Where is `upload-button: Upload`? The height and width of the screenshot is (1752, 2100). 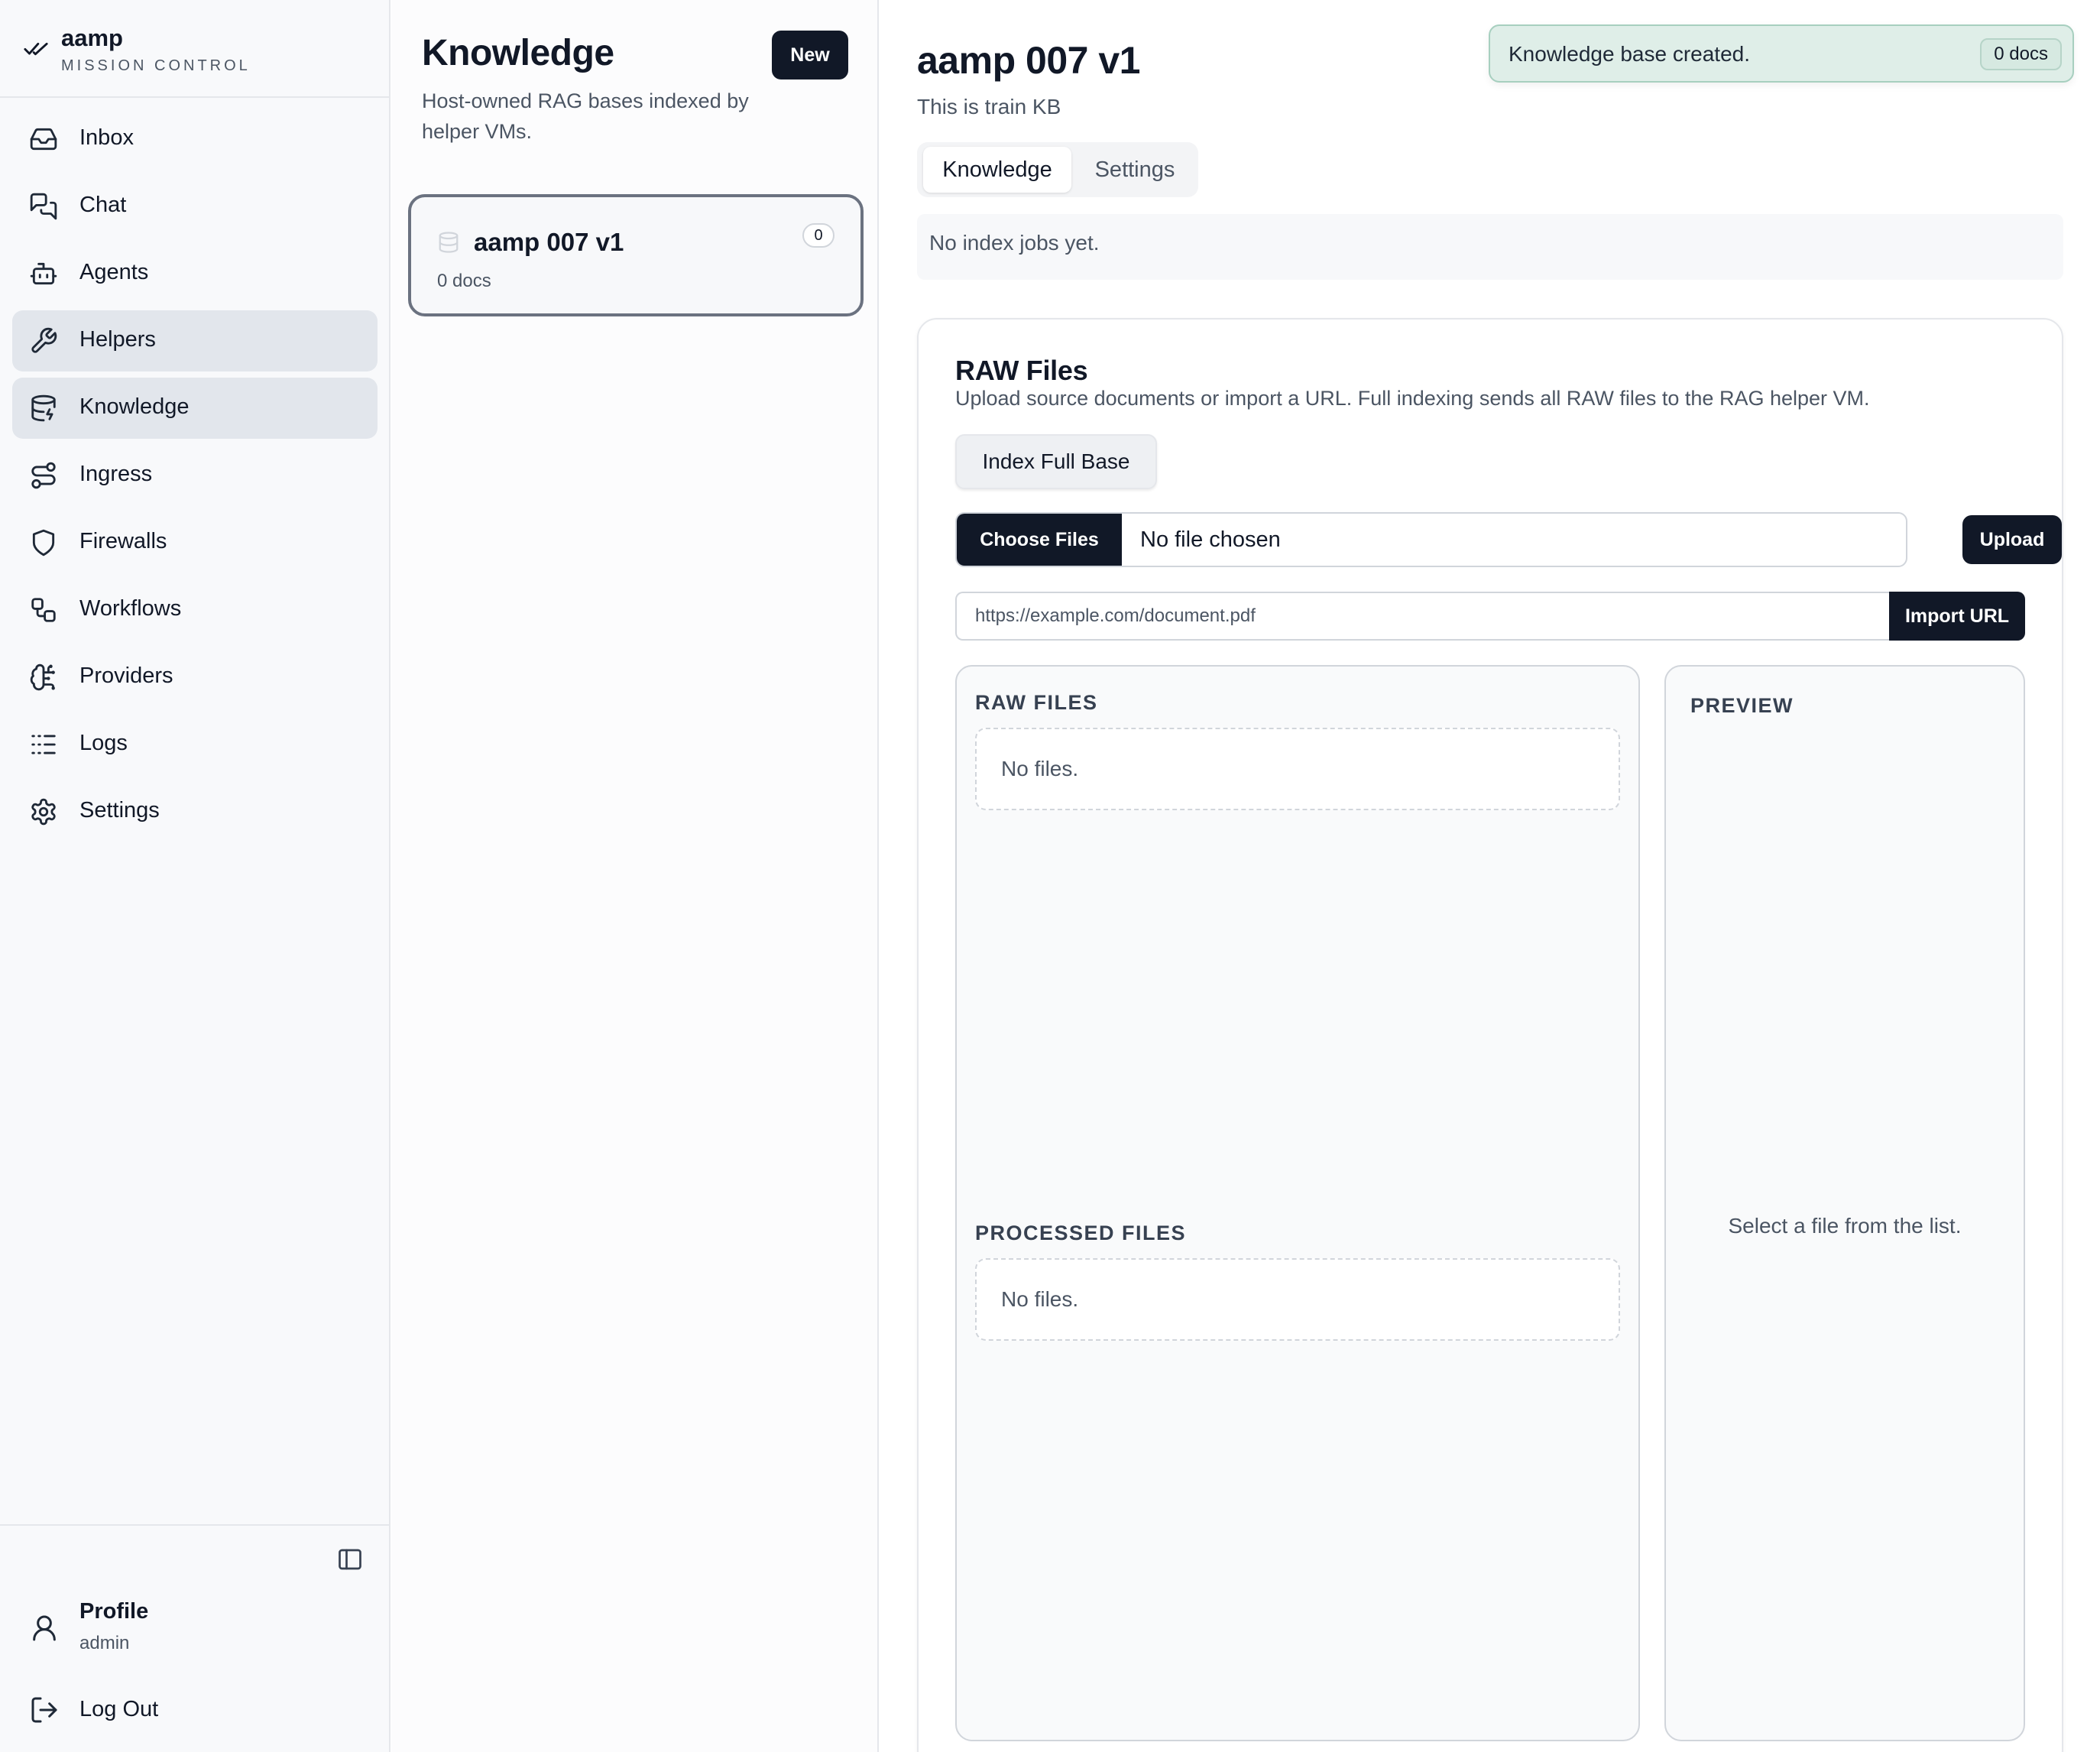 upload-button: Upload is located at coordinates (2012, 539).